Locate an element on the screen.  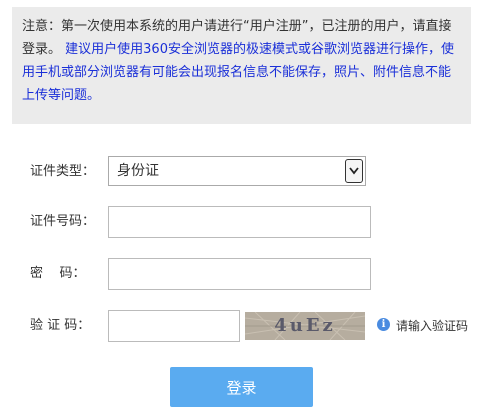
captcha-input is located at coordinates (174, 326).